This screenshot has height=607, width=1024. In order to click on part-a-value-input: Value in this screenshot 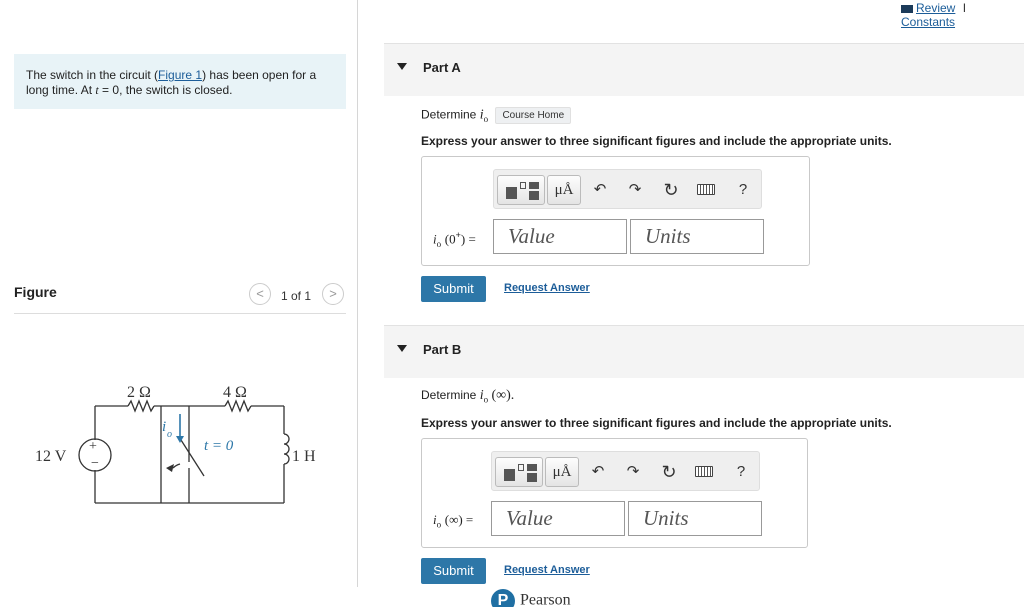, I will do `click(560, 236)`.